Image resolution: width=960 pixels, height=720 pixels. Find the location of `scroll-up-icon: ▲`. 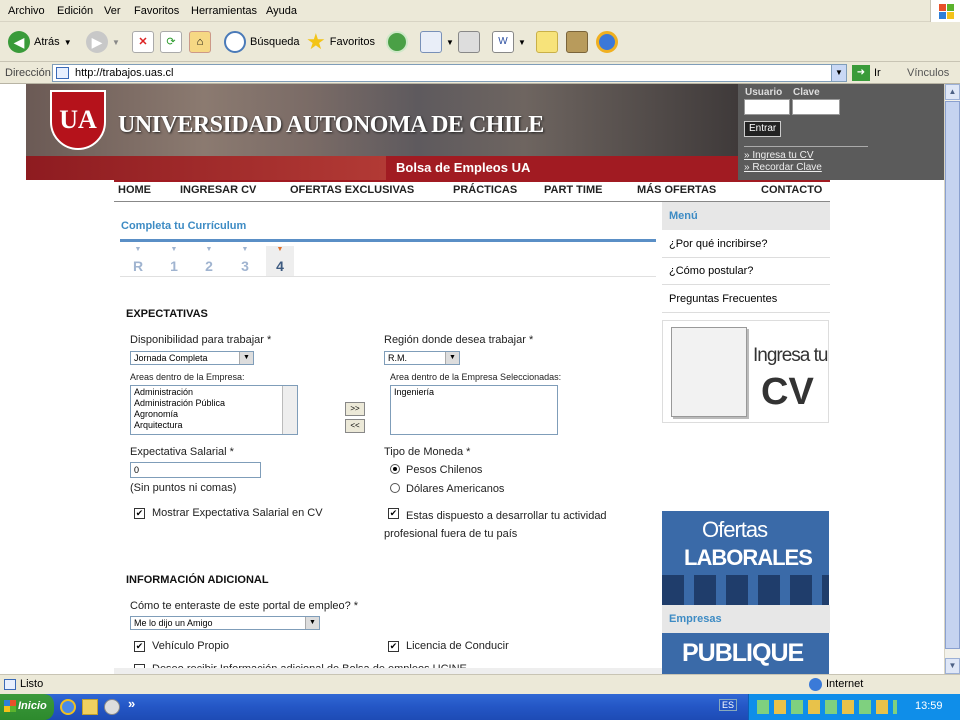

scroll-up-icon: ▲ is located at coordinates (952, 92).